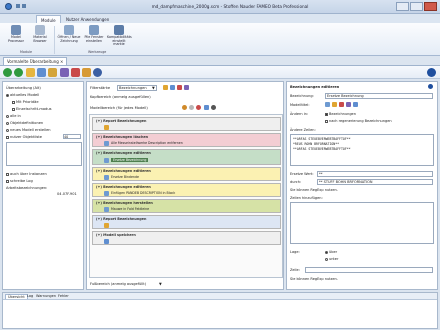  I want to click on run-icon, so click(7, 72).